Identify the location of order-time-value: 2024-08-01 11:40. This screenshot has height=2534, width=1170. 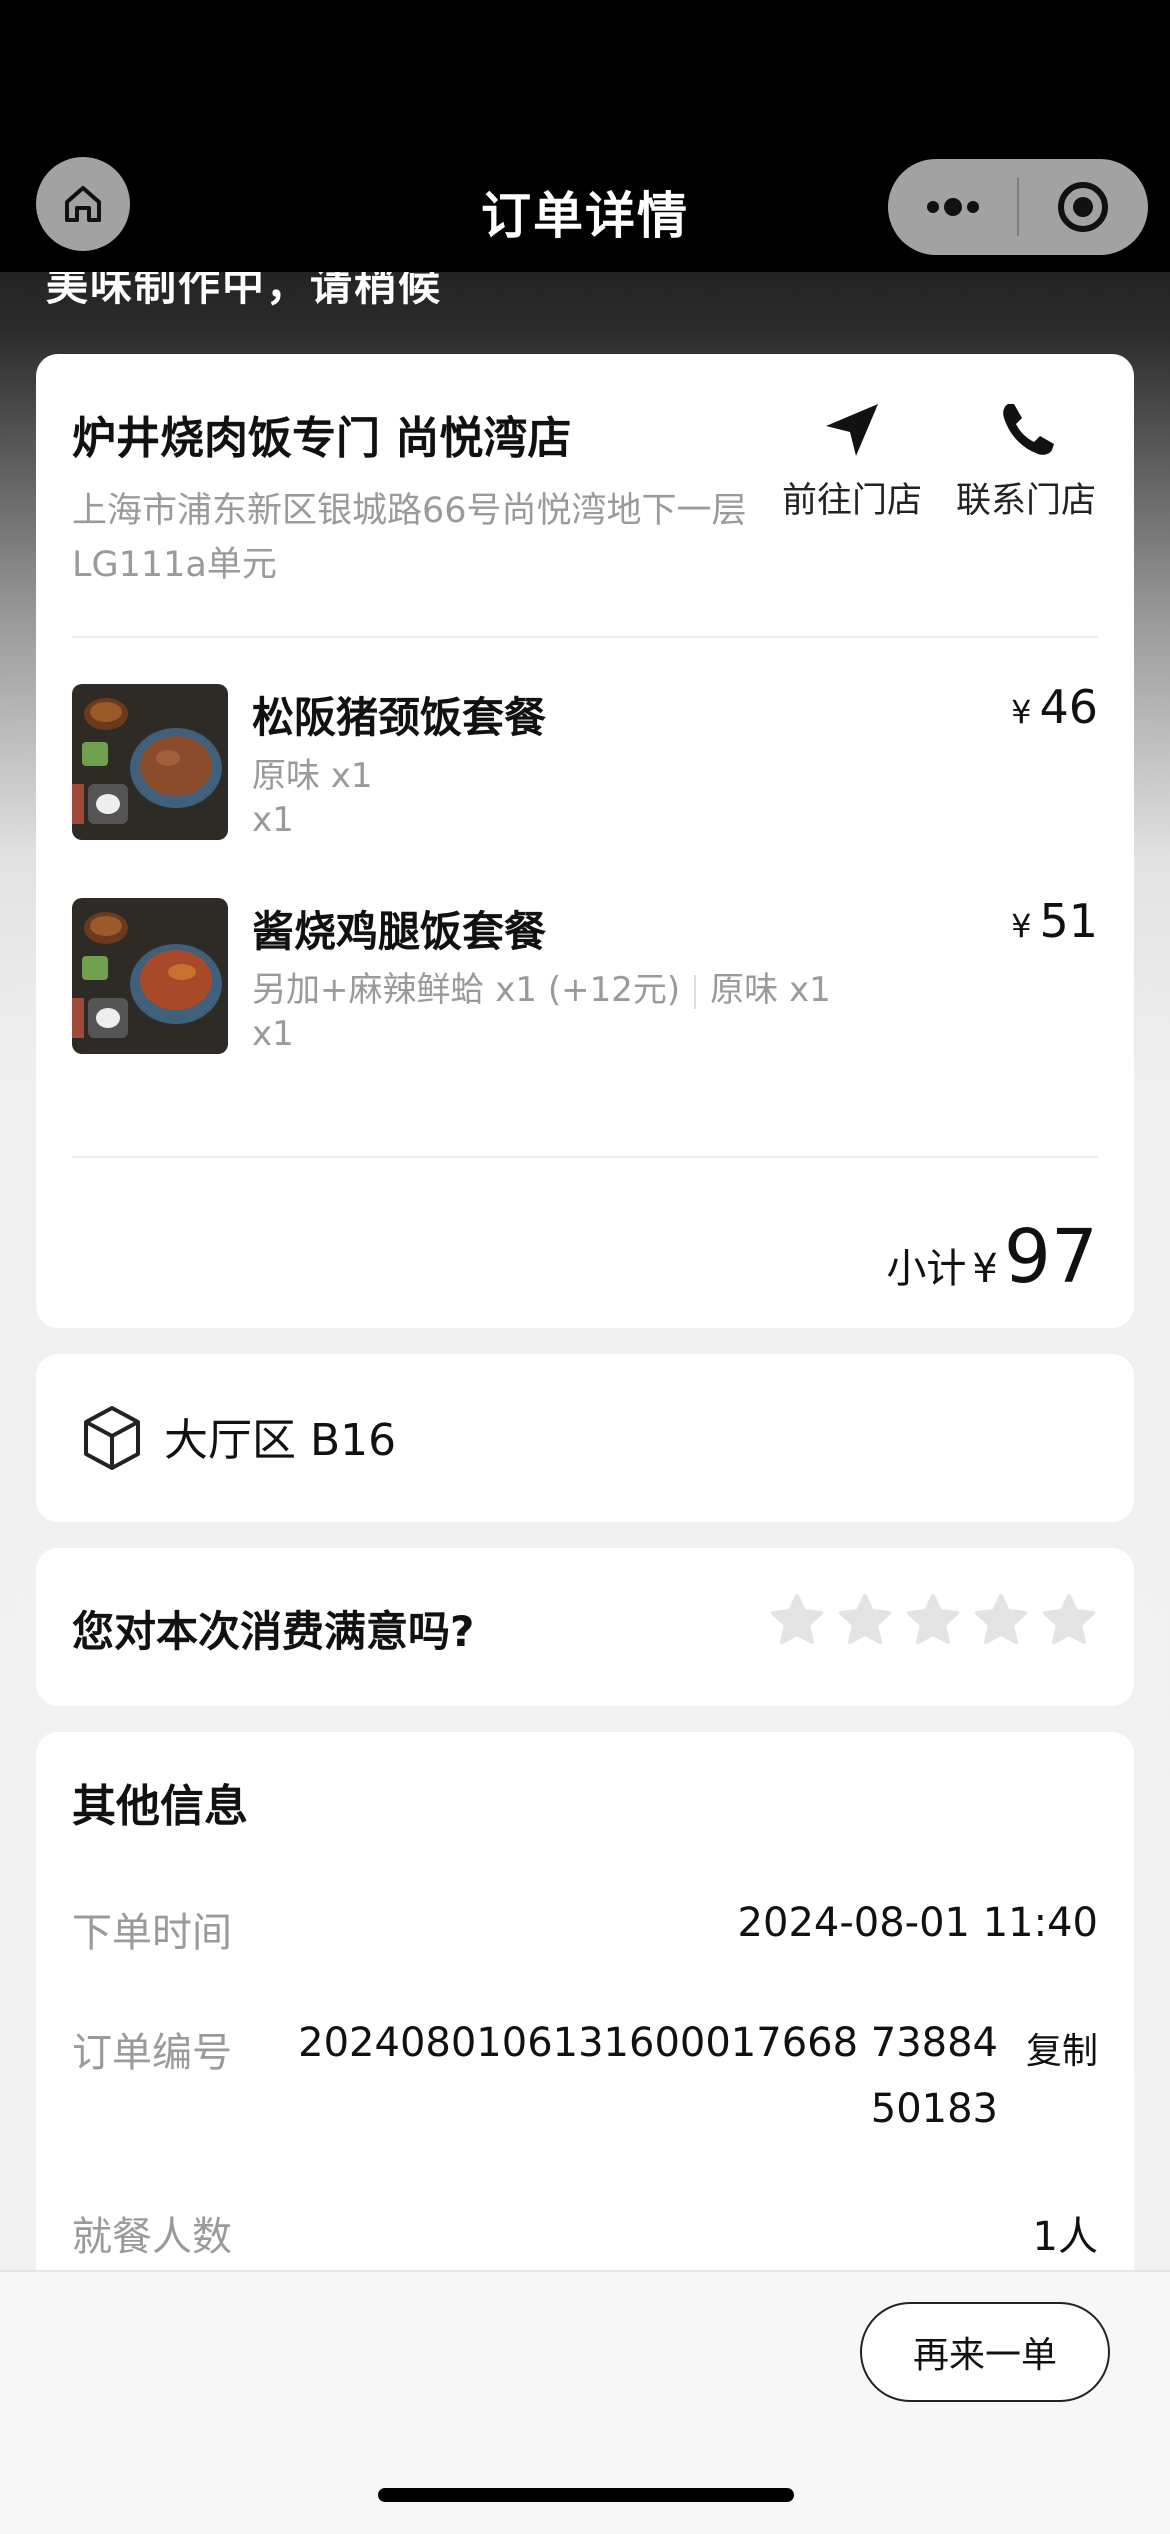
(917, 1923).